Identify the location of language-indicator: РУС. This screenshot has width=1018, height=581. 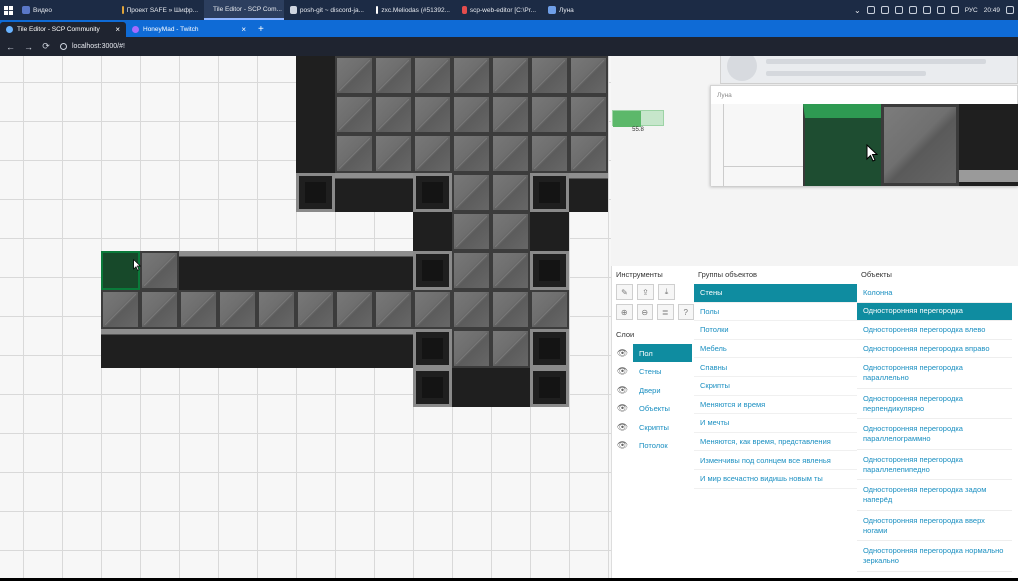
(971, 10).